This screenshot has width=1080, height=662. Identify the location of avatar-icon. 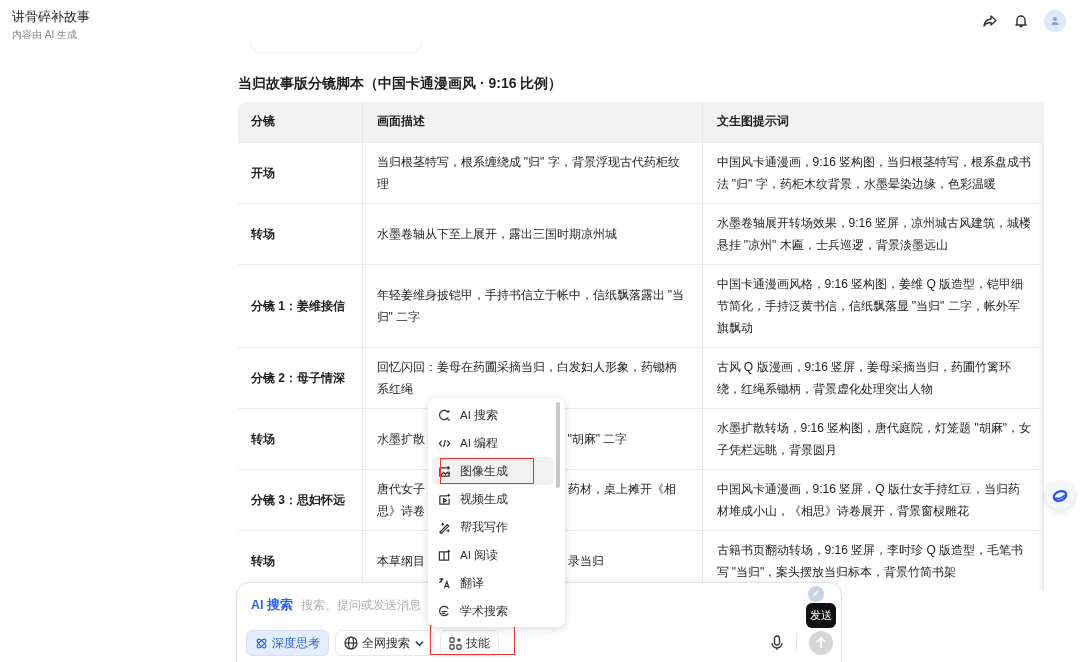
(1055, 21).